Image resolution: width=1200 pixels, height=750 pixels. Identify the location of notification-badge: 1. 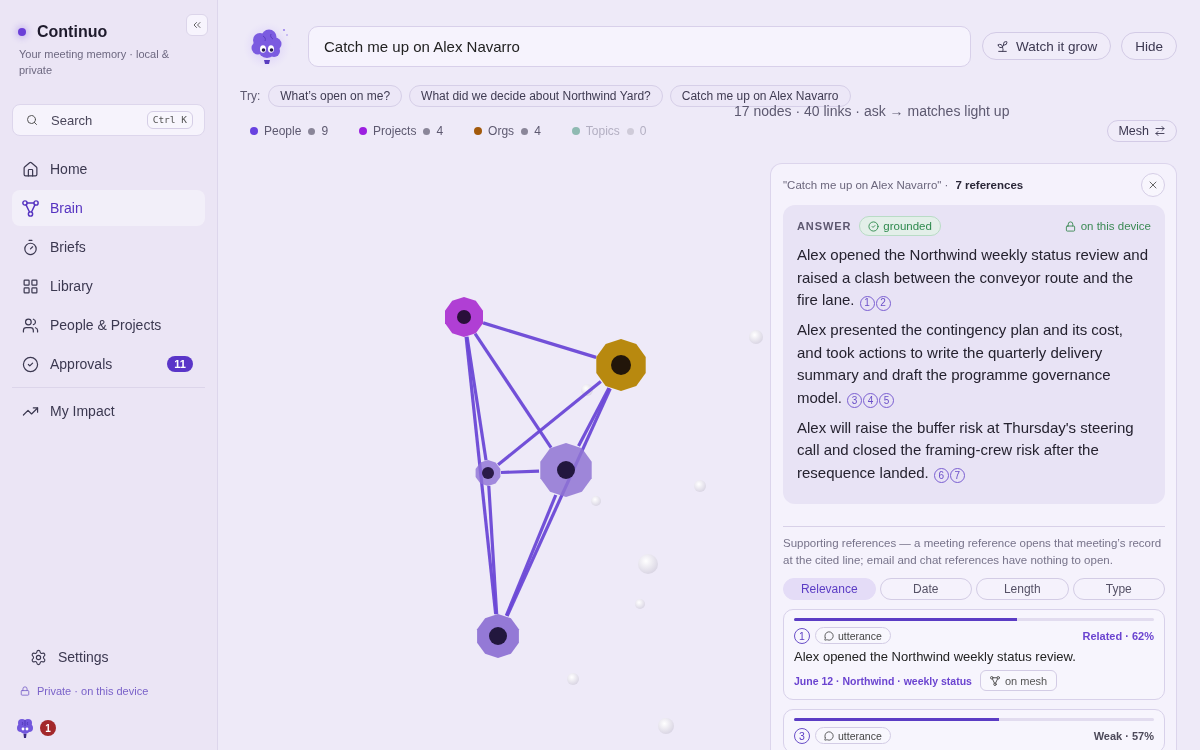
(48, 728).